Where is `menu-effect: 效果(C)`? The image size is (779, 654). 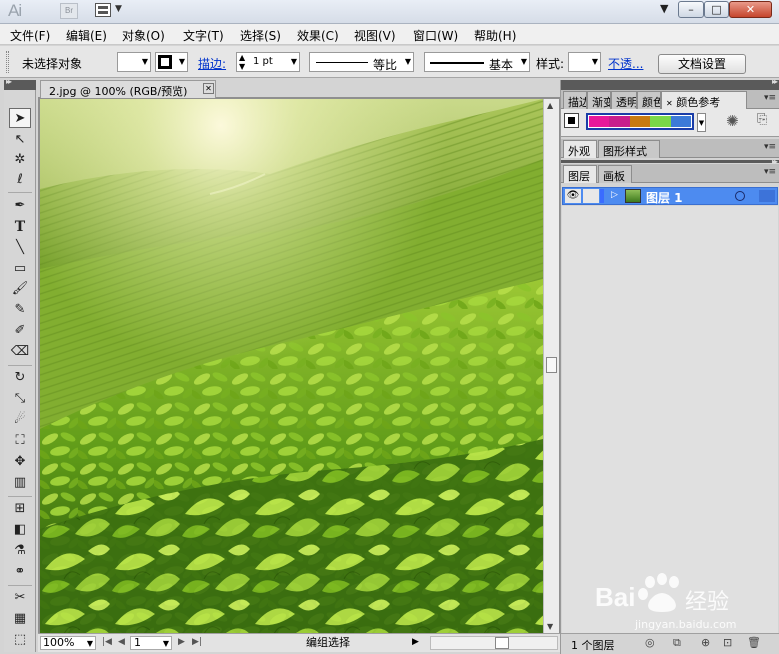 menu-effect: 效果(C) is located at coordinates (318, 35).